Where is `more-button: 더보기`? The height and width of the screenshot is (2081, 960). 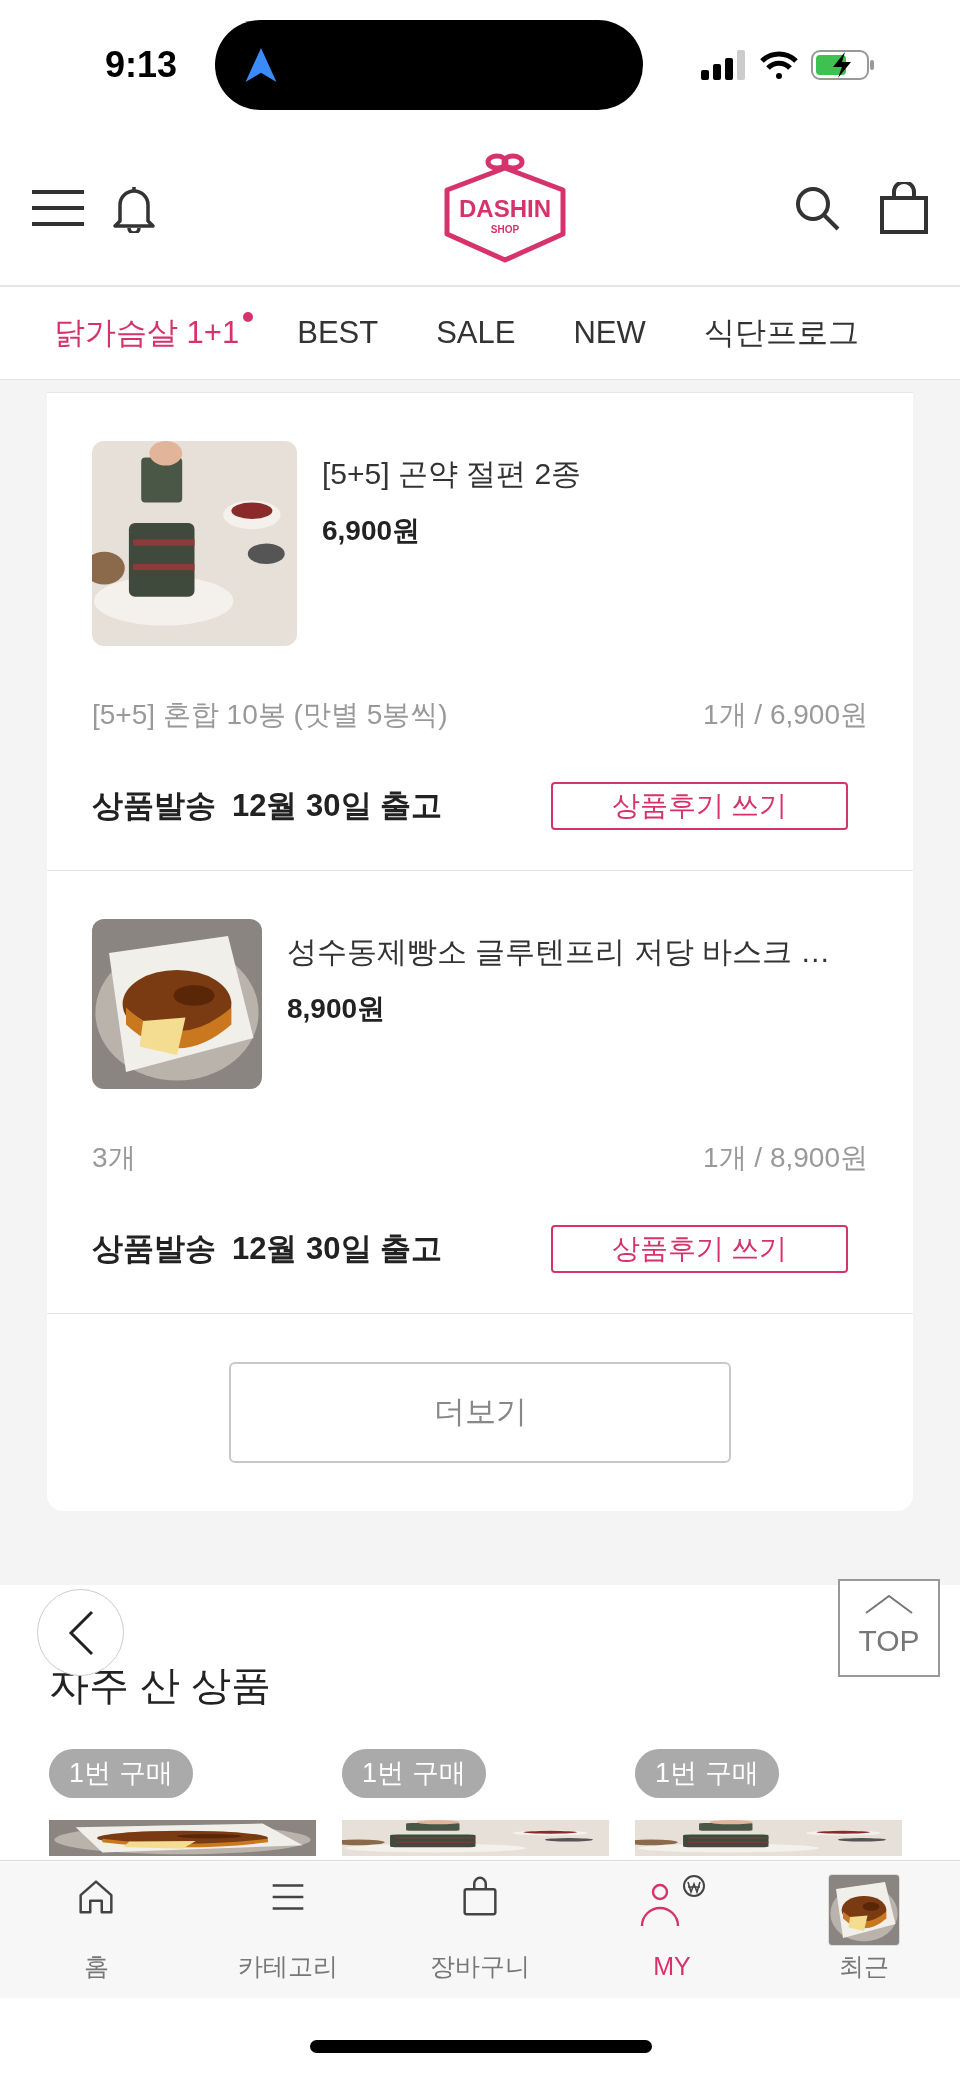 more-button: 더보기 is located at coordinates (480, 1412).